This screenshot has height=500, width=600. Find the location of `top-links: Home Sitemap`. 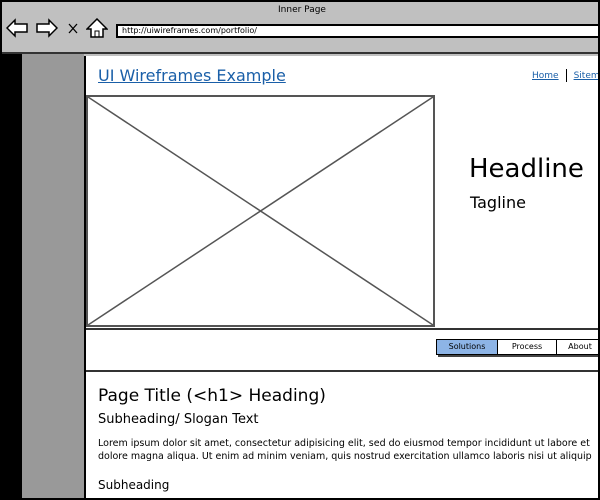

top-links: Home Sitemap is located at coordinates (565, 75).